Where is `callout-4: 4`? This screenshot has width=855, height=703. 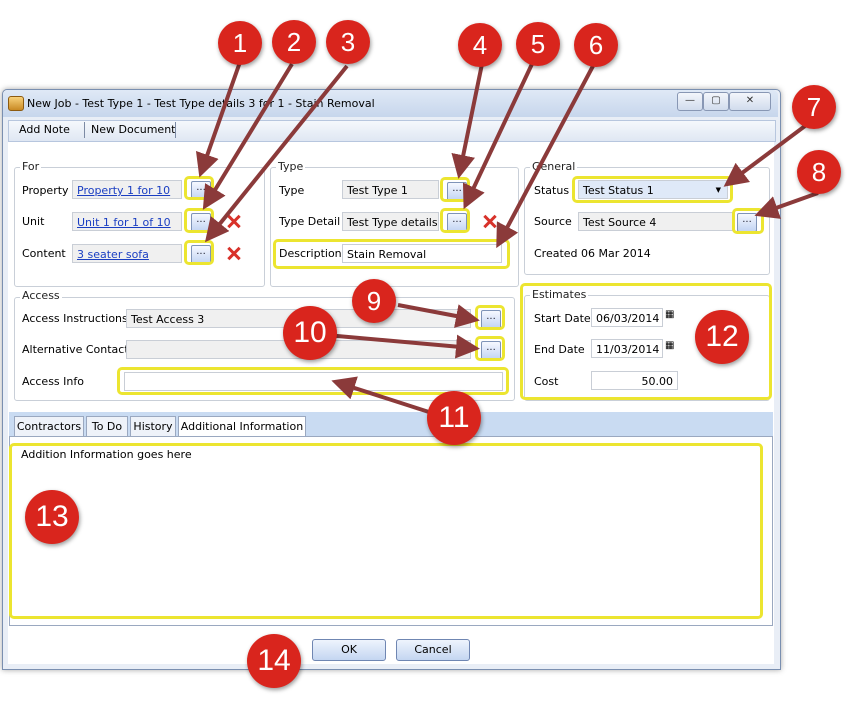
callout-4: 4 is located at coordinates (480, 45).